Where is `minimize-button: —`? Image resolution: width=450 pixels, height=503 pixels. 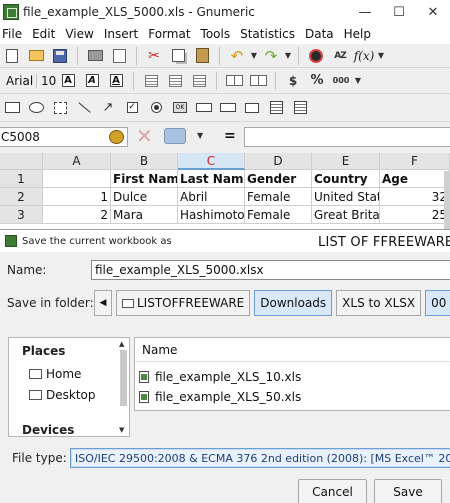 minimize-button: — is located at coordinates (365, 12).